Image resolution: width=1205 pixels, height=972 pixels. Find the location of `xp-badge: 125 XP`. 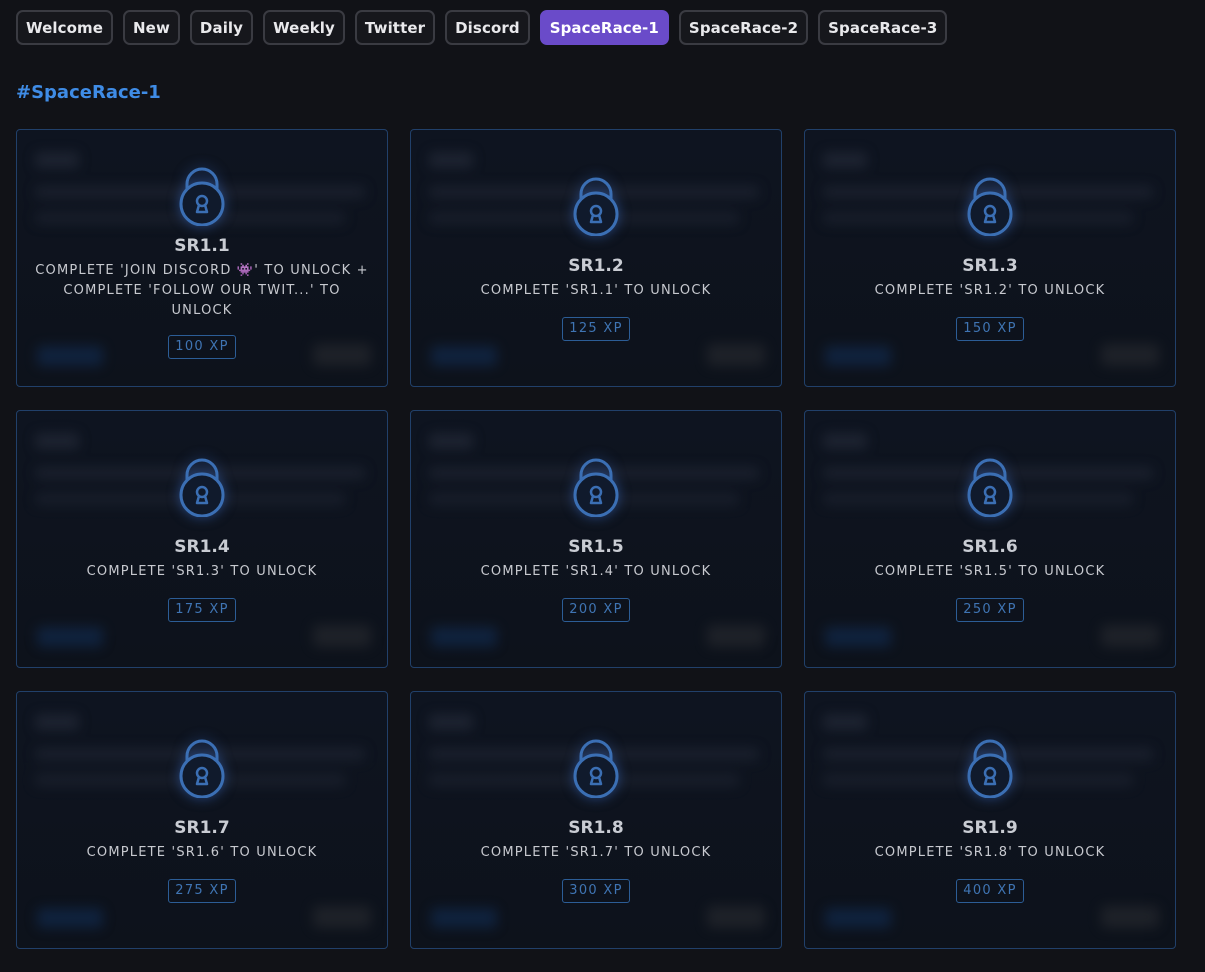

xp-badge: 125 XP is located at coordinates (596, 329).